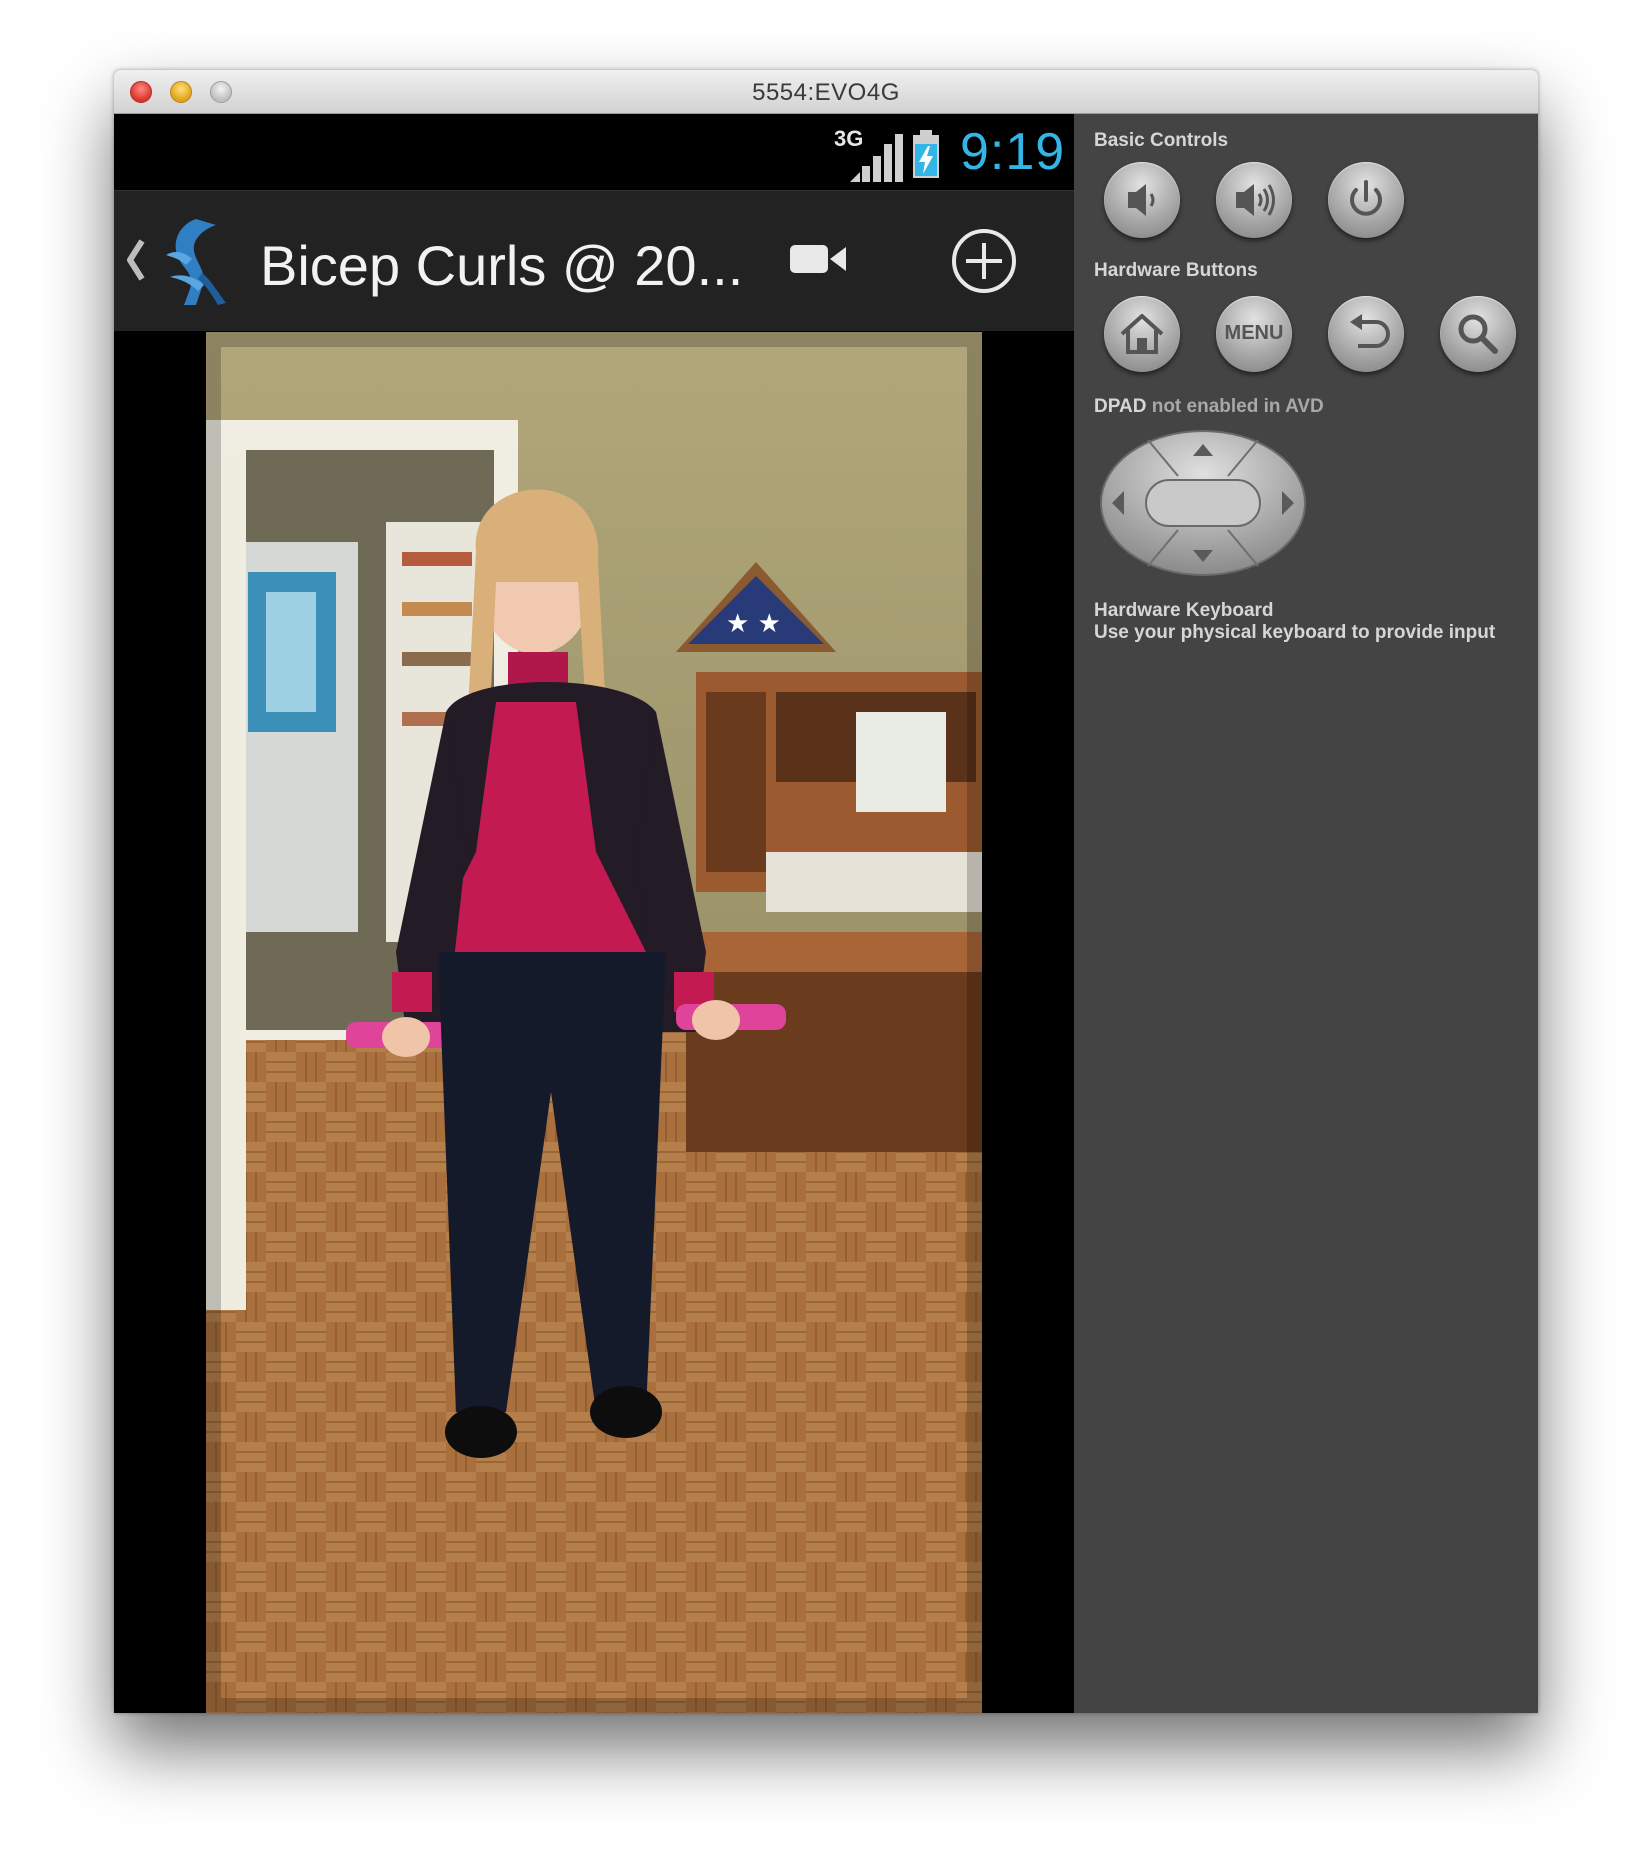 The image size is (1652, 1872). What do you see at coordinates (984, 261) in the screenshot?
I see `add-circle-icon` at bounding box center [984, 261].